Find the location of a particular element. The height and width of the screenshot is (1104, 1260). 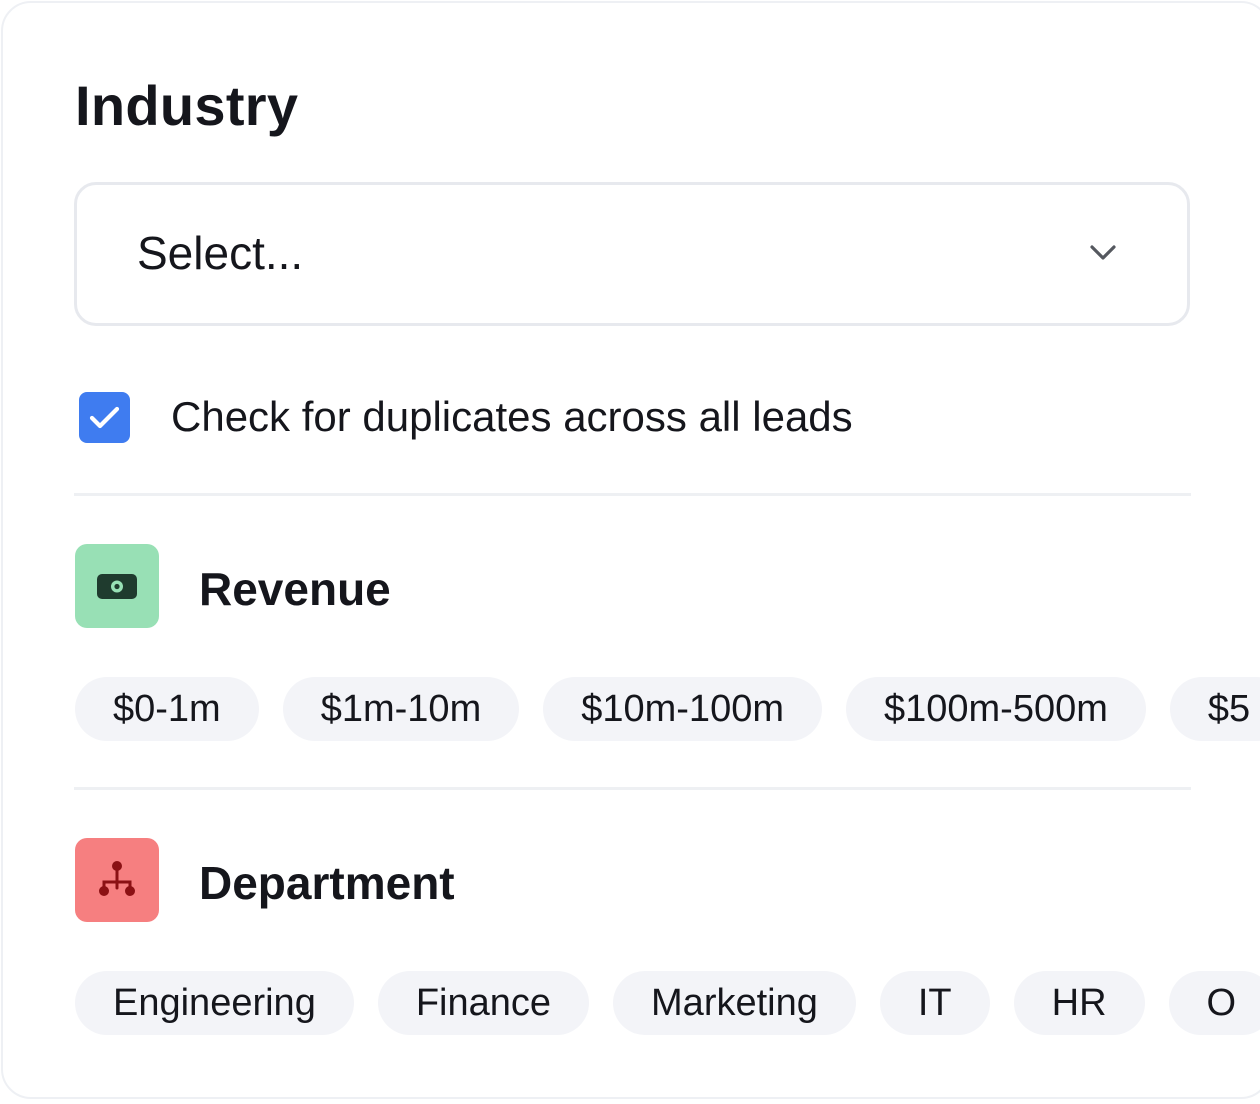

org-chart-icon is located at coordinates (117, 880).